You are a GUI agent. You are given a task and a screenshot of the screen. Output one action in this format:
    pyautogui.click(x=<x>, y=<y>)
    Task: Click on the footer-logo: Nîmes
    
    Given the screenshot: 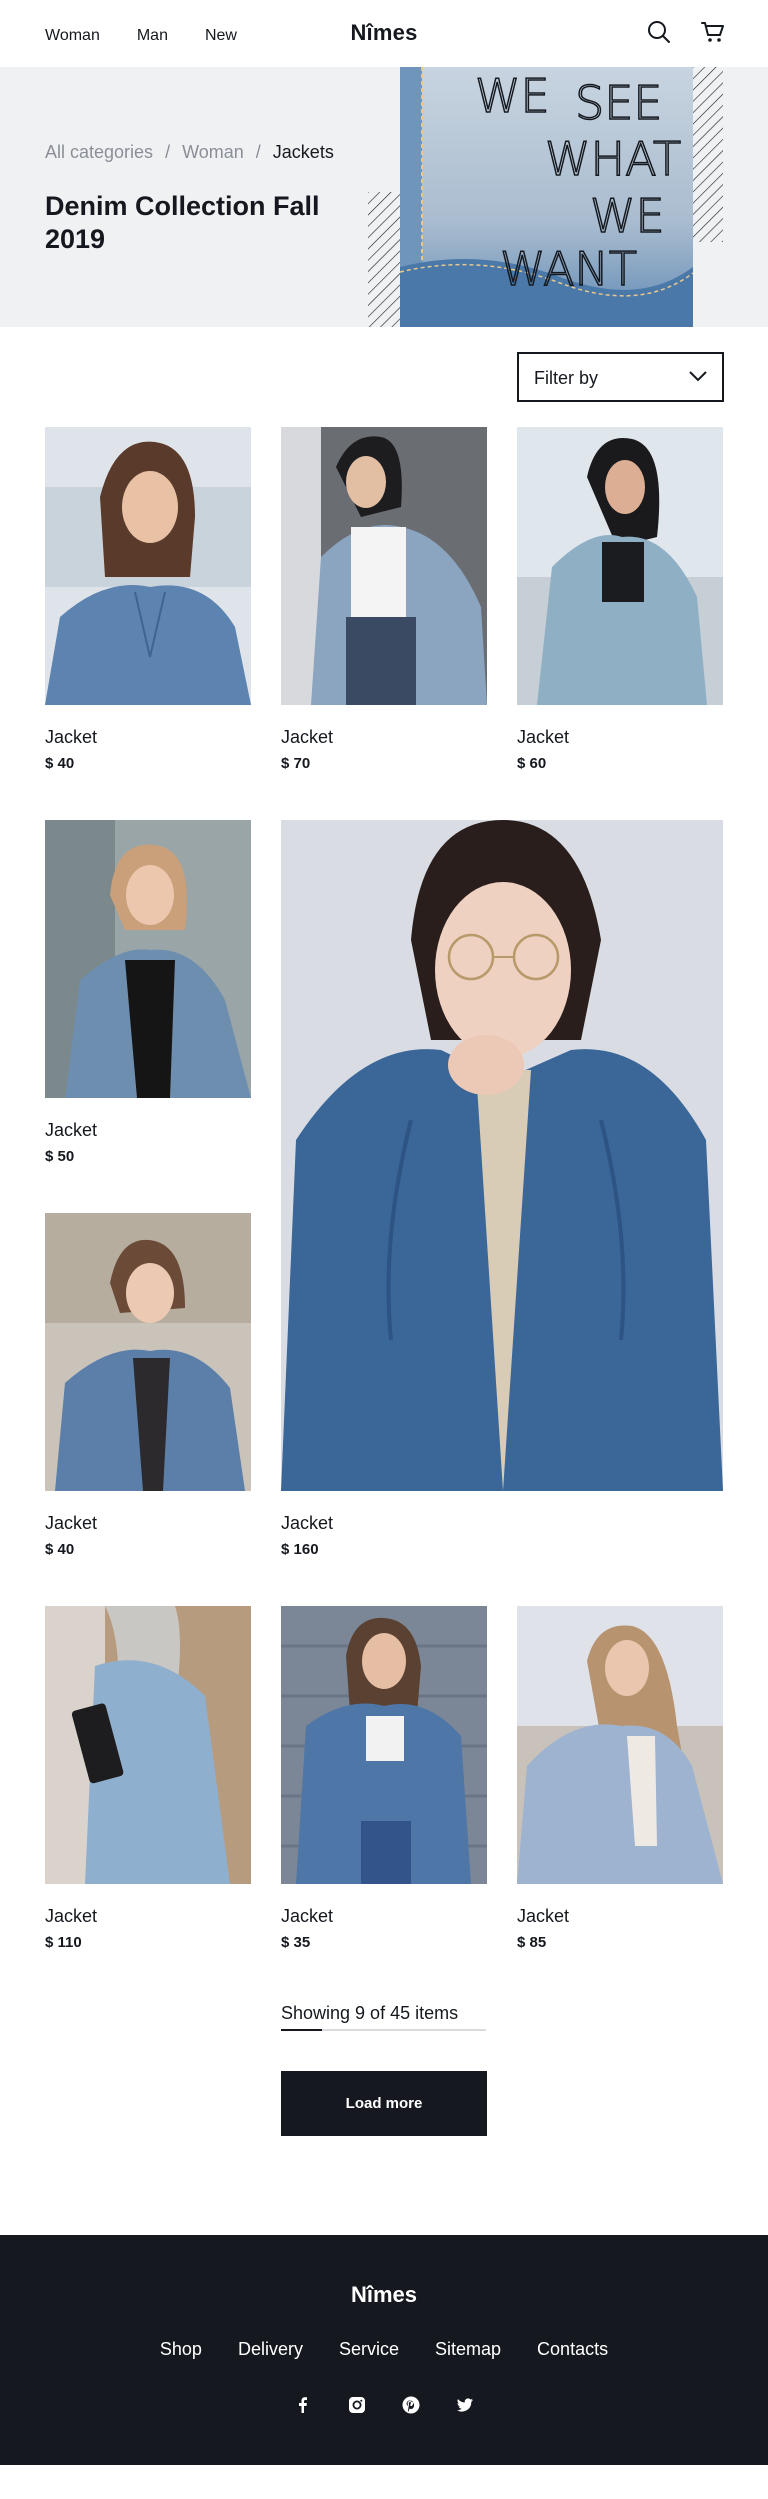 What is the action you would take?
    pyautogui.click(x=384, y=2295)
    